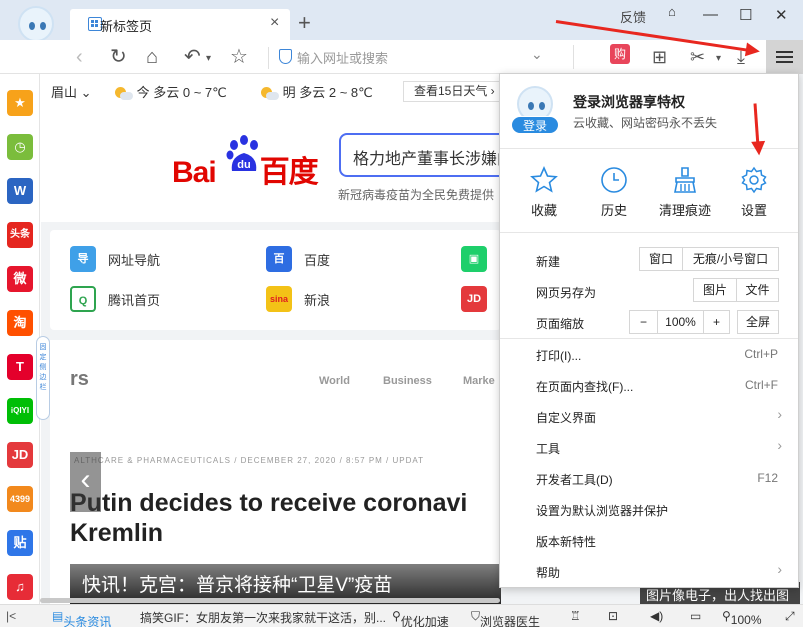 This screenshot has width=803, height=627. Describe the element at coordinates (649, 571) in the screenshot. I see `menu-help: 帮助 ›` at that location.